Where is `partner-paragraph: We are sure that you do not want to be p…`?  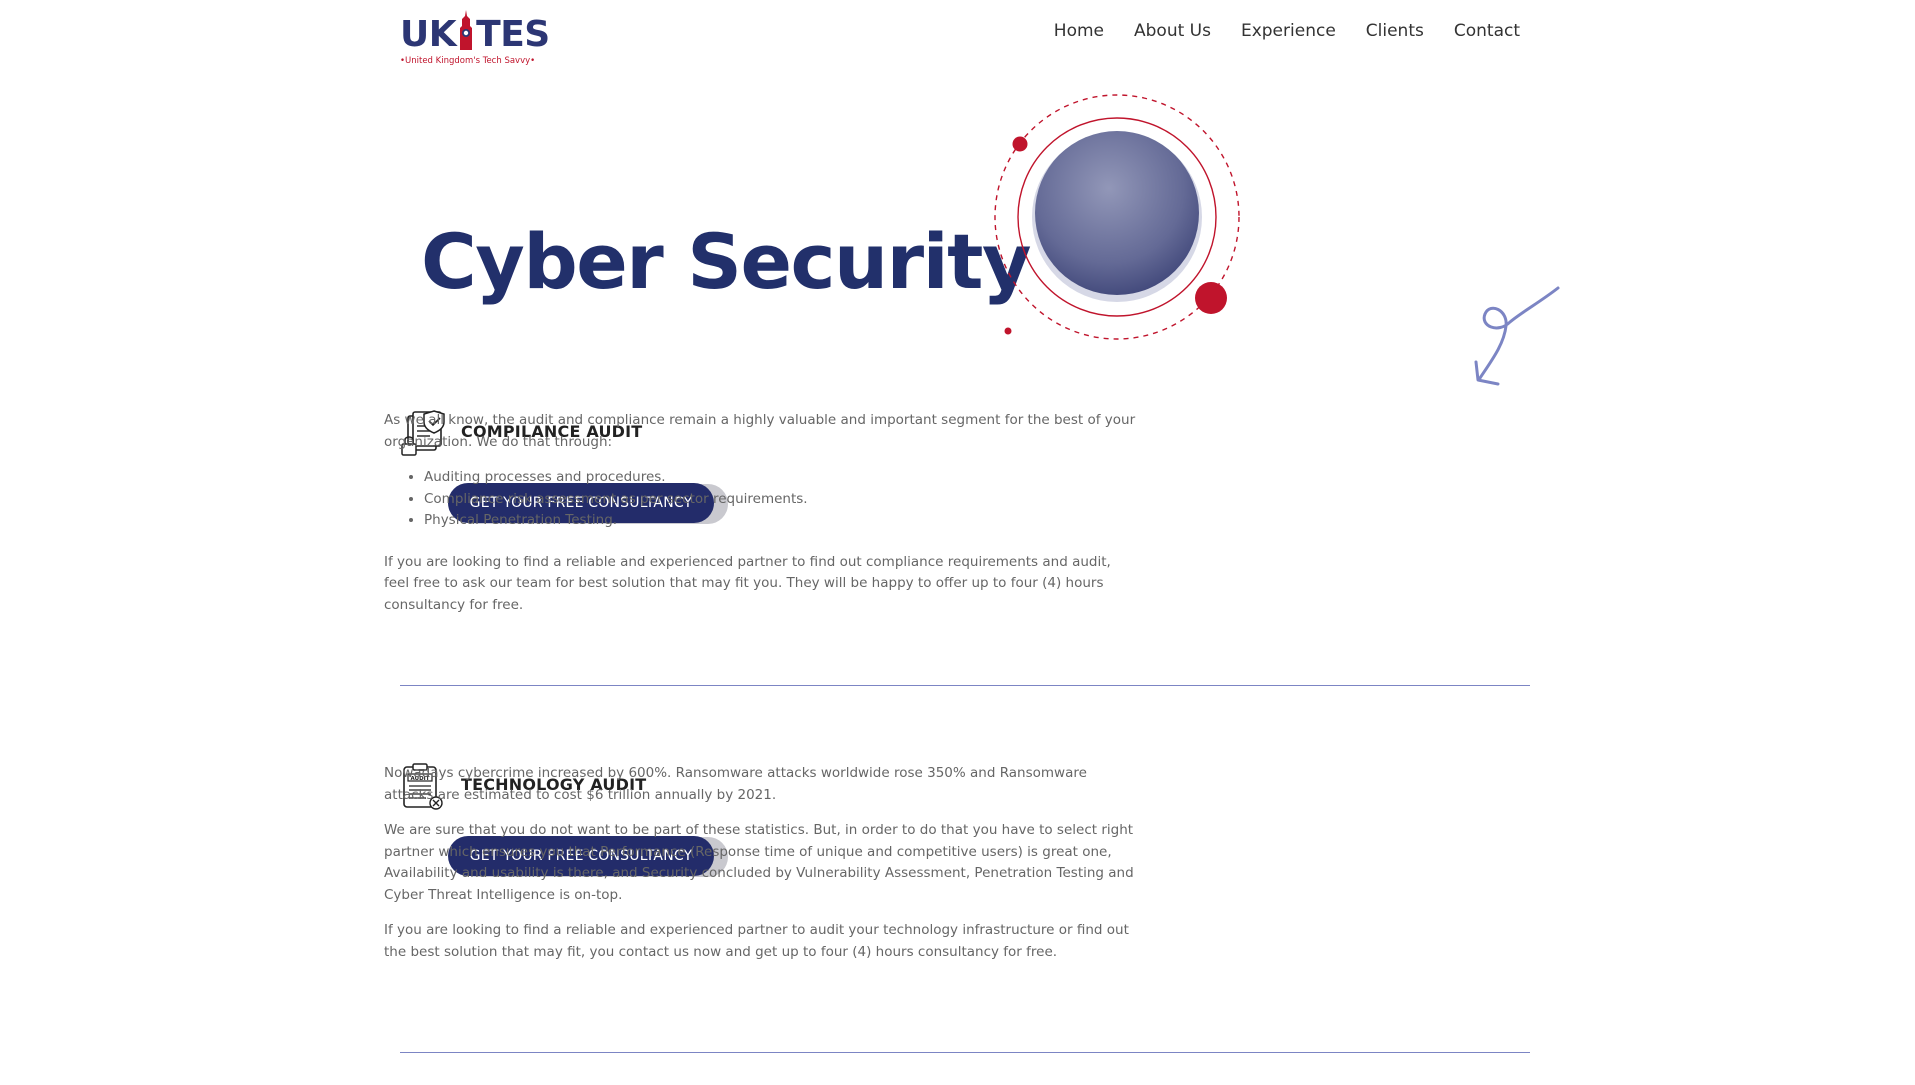
partner-paragraph: We are sure that you do not want to be p… is located at coordinates (759, 862).